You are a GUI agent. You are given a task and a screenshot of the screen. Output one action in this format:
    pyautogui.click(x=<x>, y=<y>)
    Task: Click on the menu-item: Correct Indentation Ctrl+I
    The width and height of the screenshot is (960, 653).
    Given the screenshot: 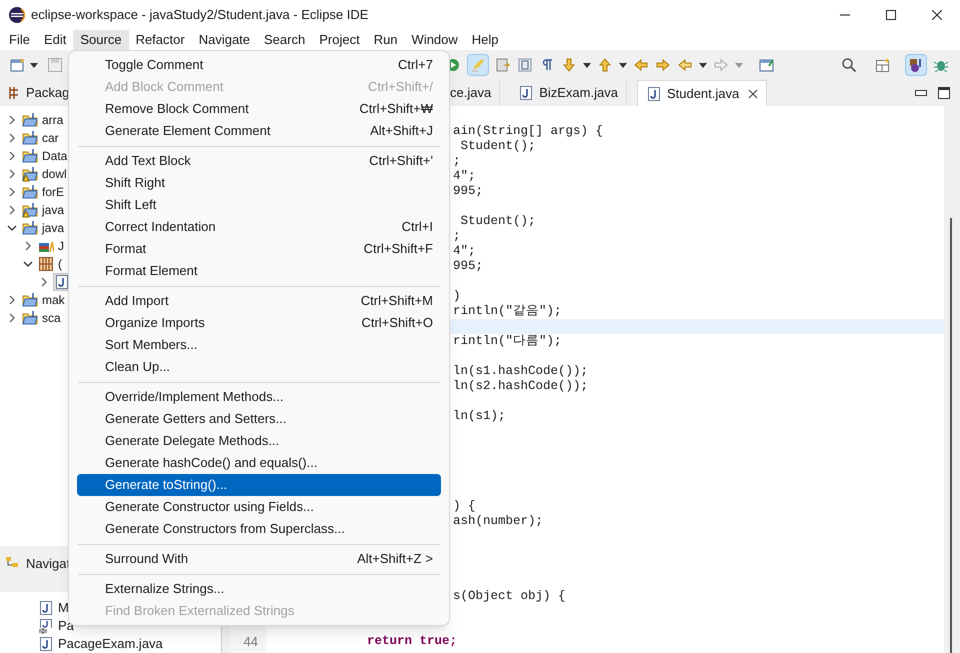 What is the action you would take?
    pyautogui.click(x=259, y=227)
    